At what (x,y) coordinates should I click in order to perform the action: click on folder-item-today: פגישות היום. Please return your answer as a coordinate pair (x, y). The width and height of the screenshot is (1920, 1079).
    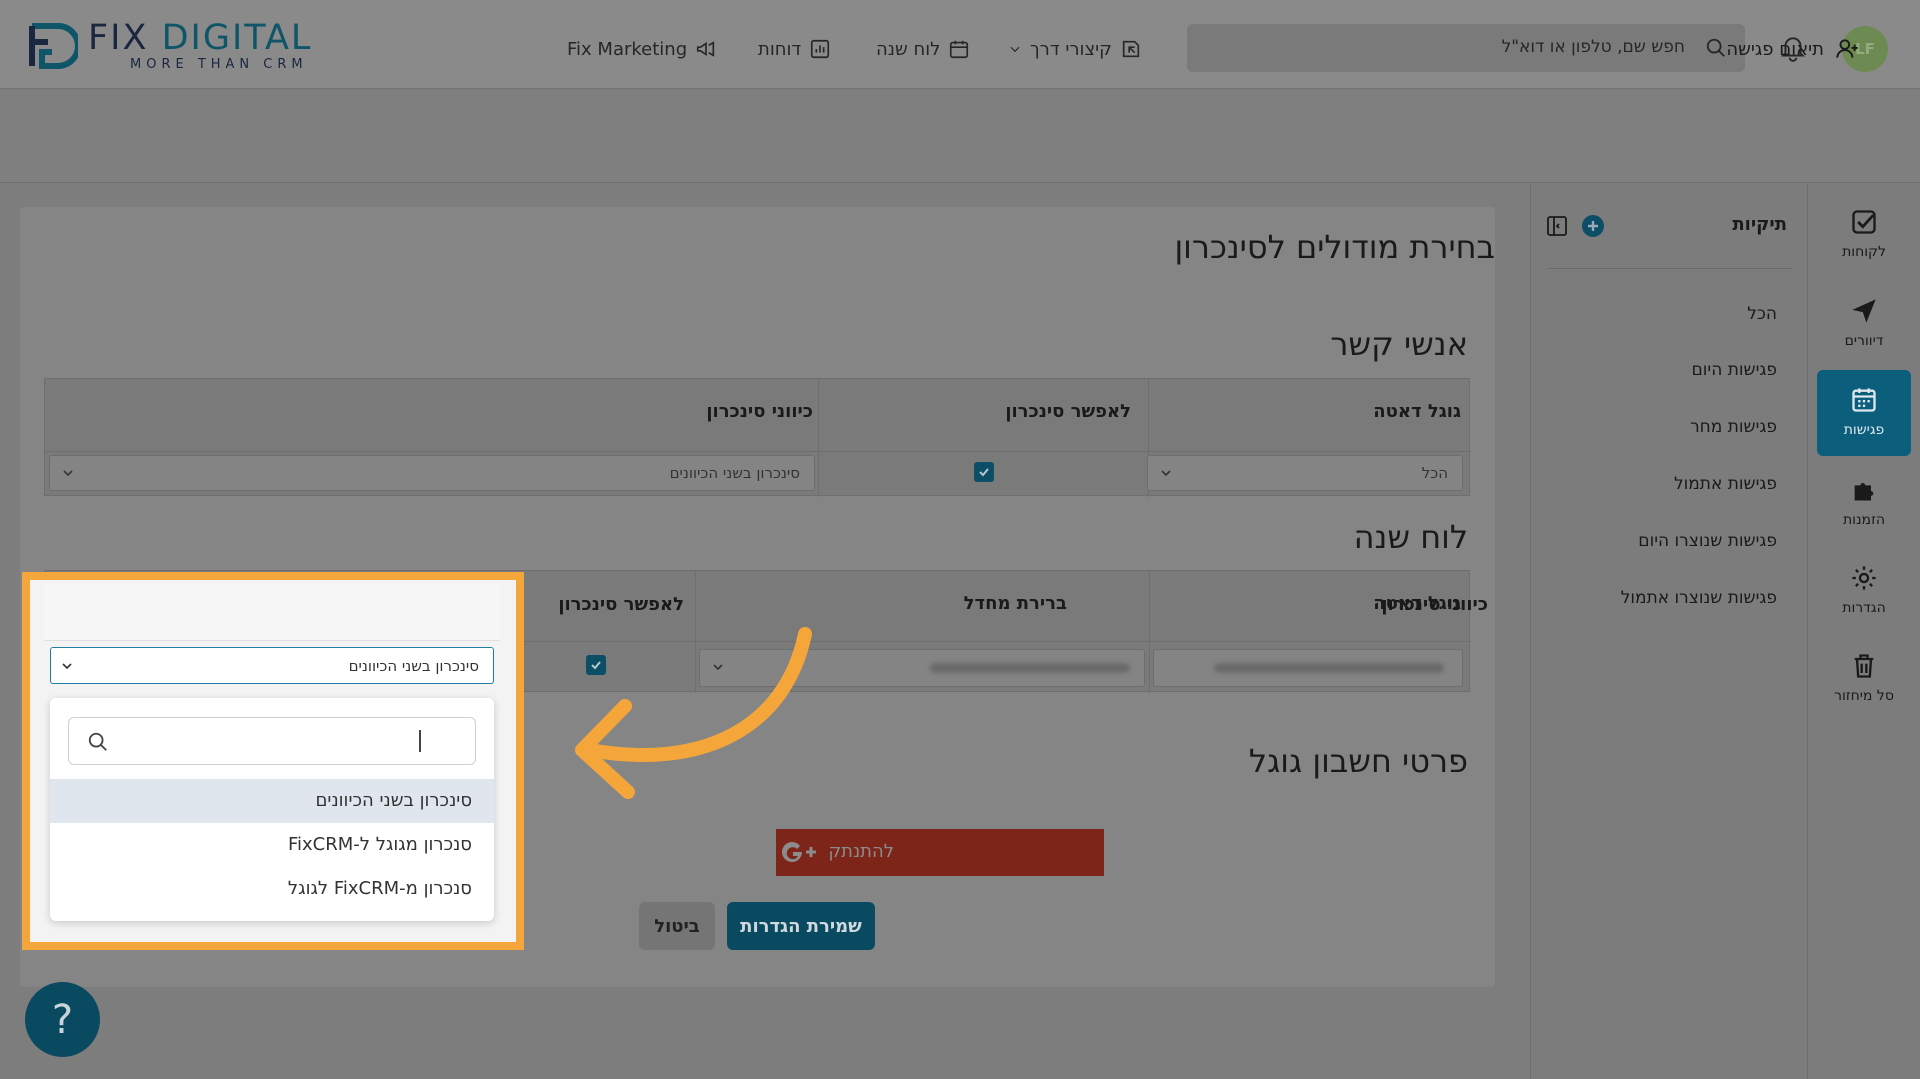
    Looking at the image, I should click on (1735, 370).